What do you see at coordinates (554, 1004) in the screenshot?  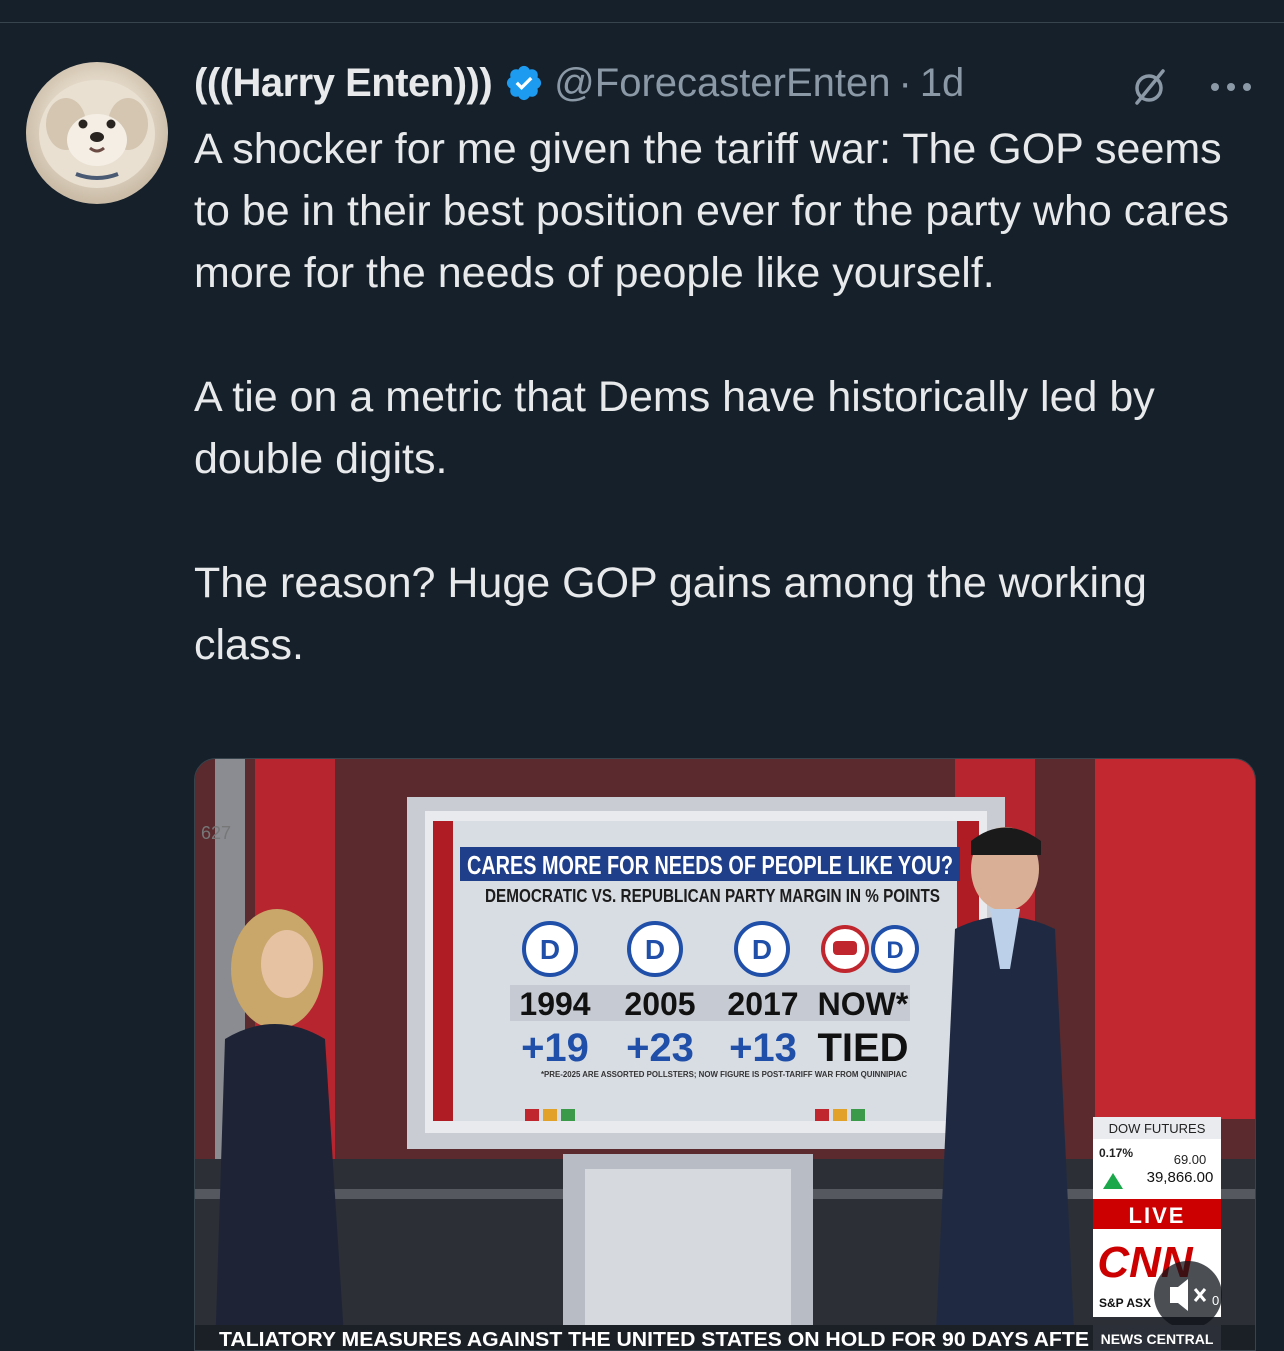 I see `year-label: 1994` at bounding box center [554, 1004].